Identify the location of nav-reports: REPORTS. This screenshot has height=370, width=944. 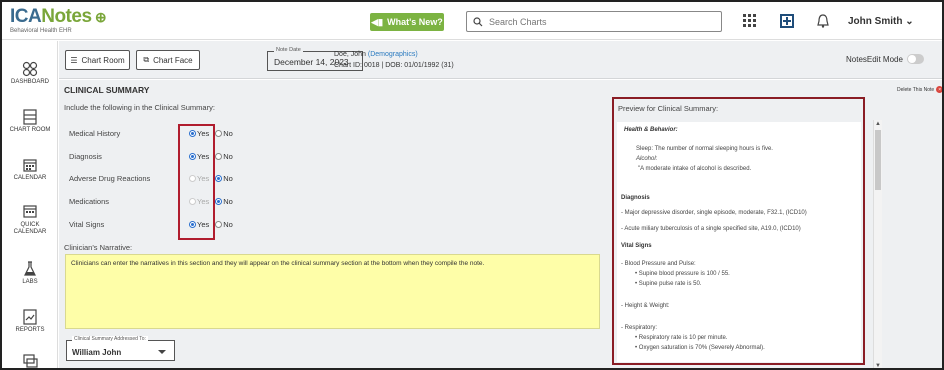
(30, 321).